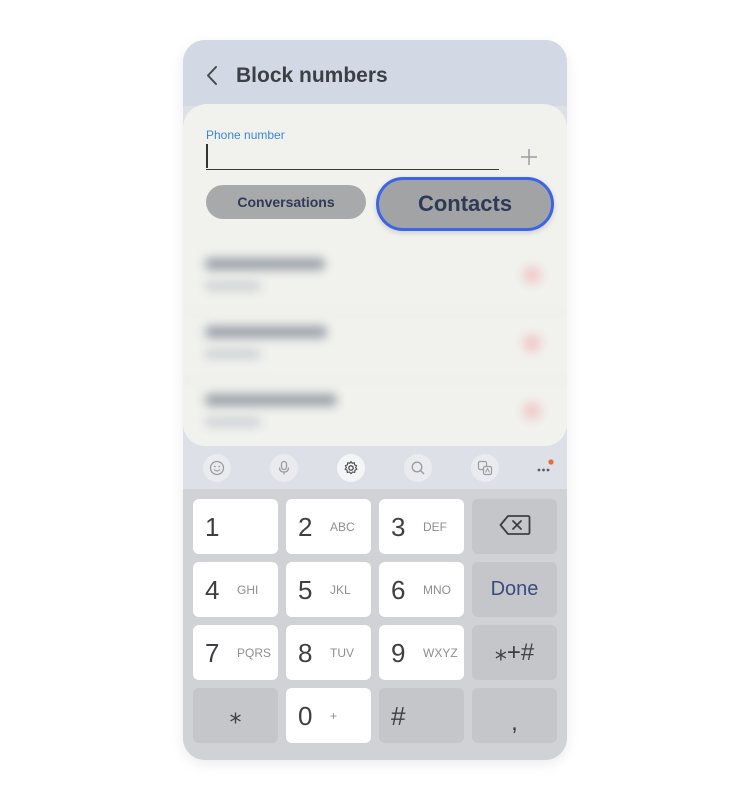 This screenshot has width=750, height=800. Describe the element at coordinates (207, 156) in the screenshot. I see `text-cursor` at that location.